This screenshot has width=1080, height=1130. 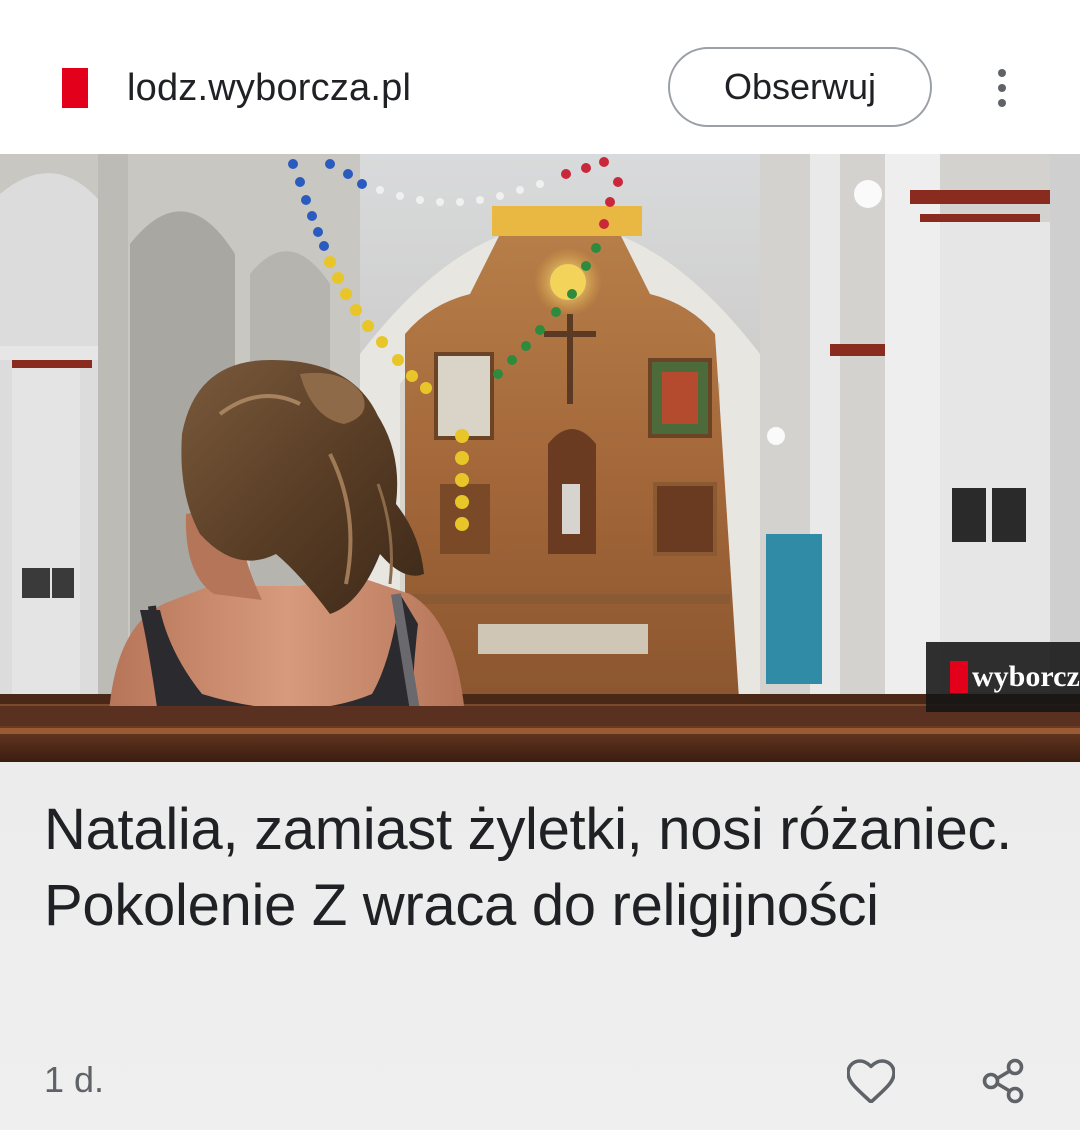 What do you see at coordinates (959, 677) in the screenshot?
I see `wyborcza-logo-icon` at bounding box center [959, 677].